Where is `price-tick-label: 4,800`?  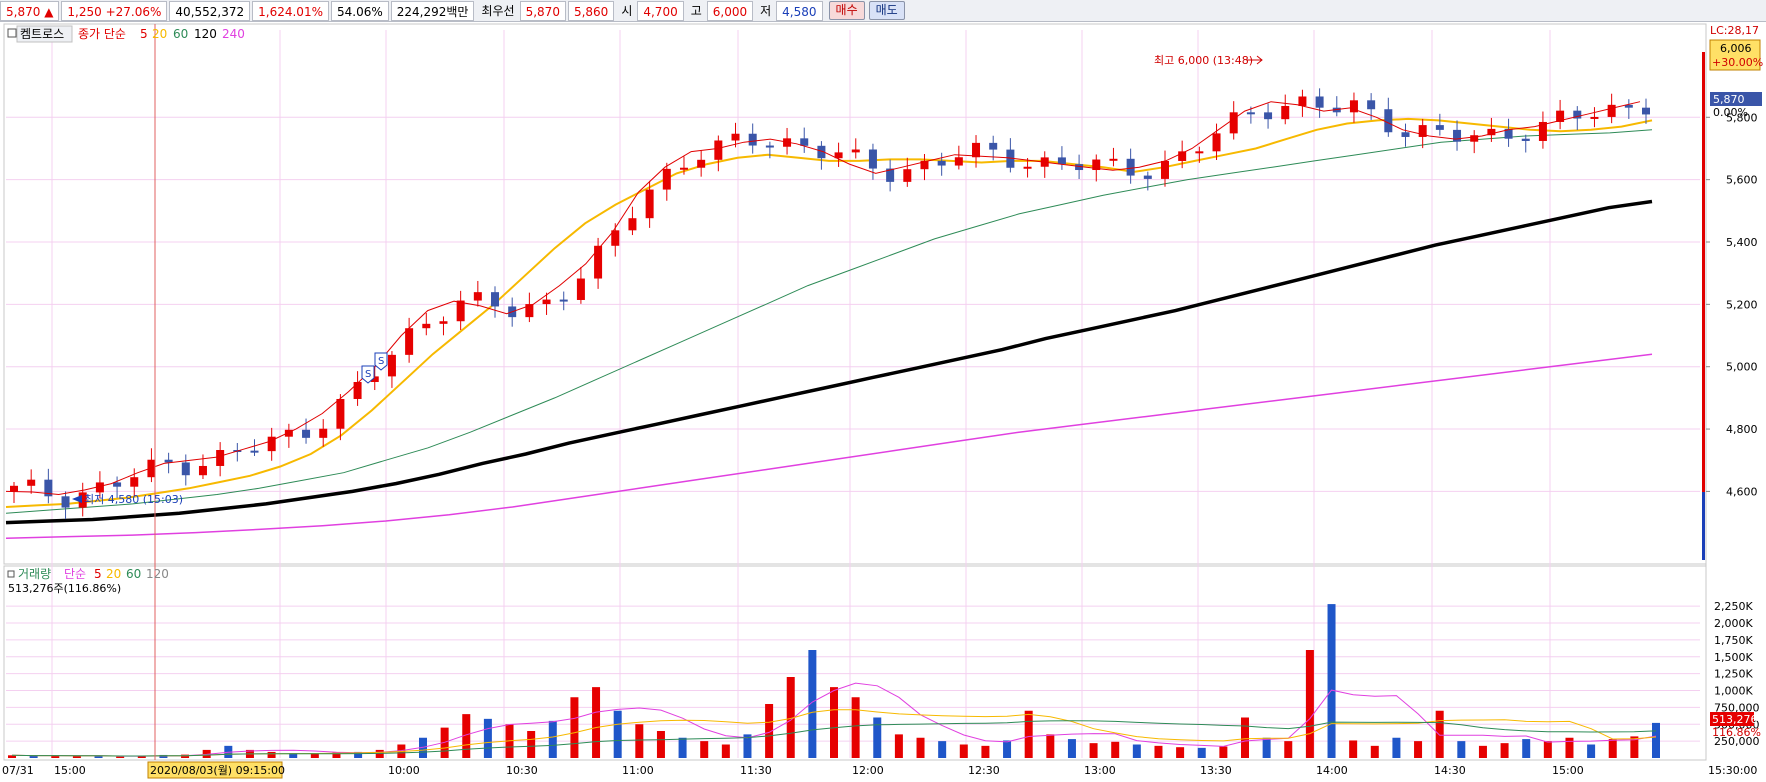
price-tick-label: 4,800 is located at coordinates (1742, 429).